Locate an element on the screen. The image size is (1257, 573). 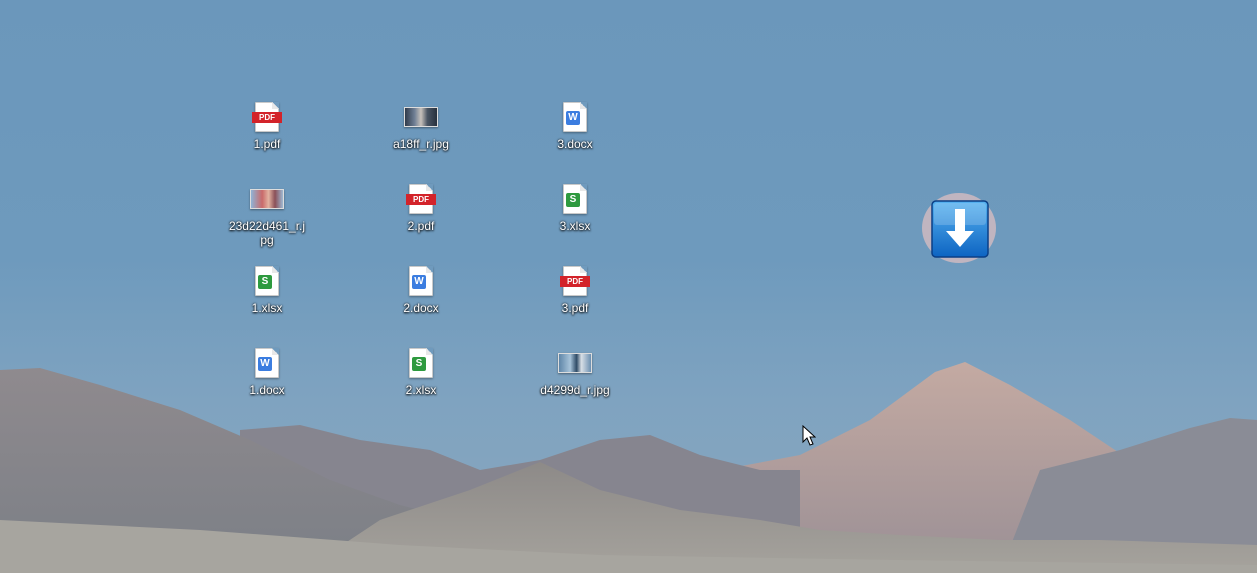
desktop-icon-2-docx: W 2.docx is located at coordinates (421, 289).